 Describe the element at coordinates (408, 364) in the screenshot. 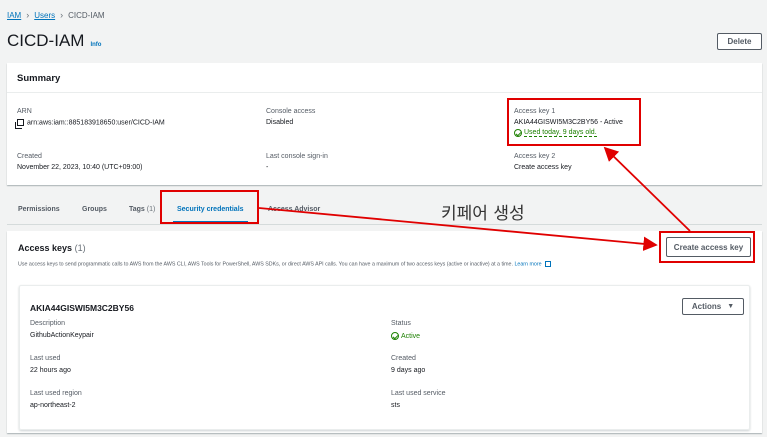

I see `key-created-field: Created 9 days ago` at that location.